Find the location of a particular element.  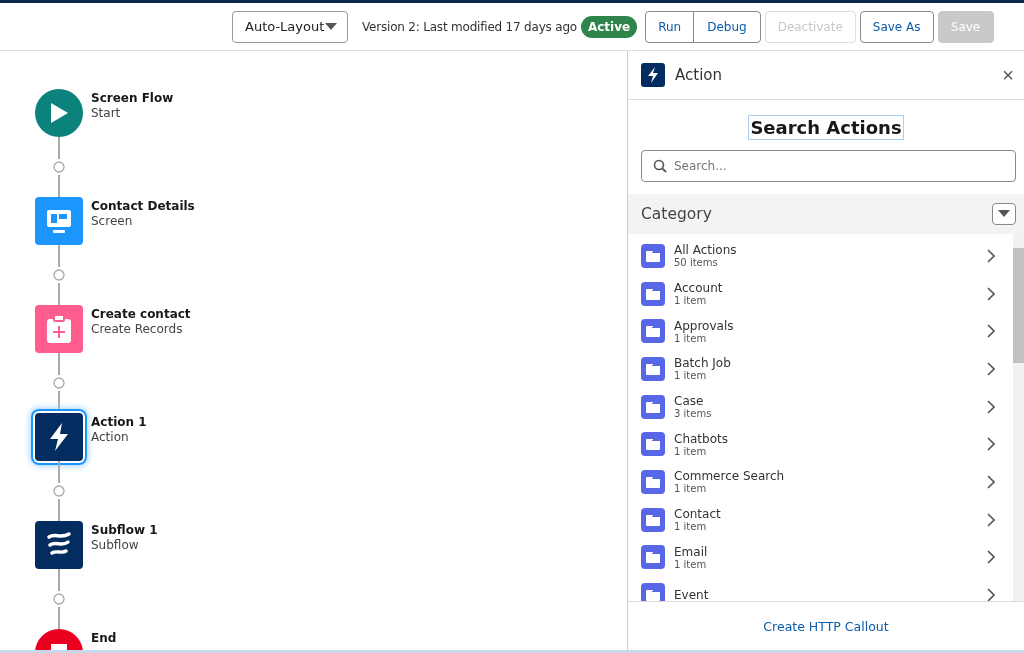

node-title: Subflow 1 is located at coordinates (124, 530).